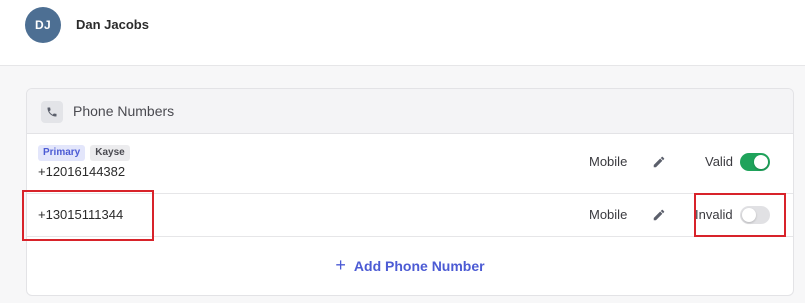  Describe the element at coordinates (124, 111) in the screenshot. I see `section-title: Phone Numbers` at that location.